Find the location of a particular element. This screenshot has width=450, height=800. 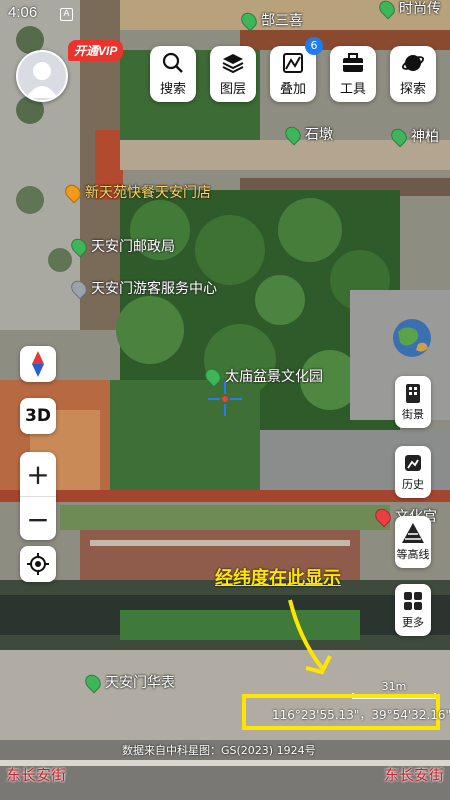

streetview-button: 街景 is located at coordinates (413, 402).